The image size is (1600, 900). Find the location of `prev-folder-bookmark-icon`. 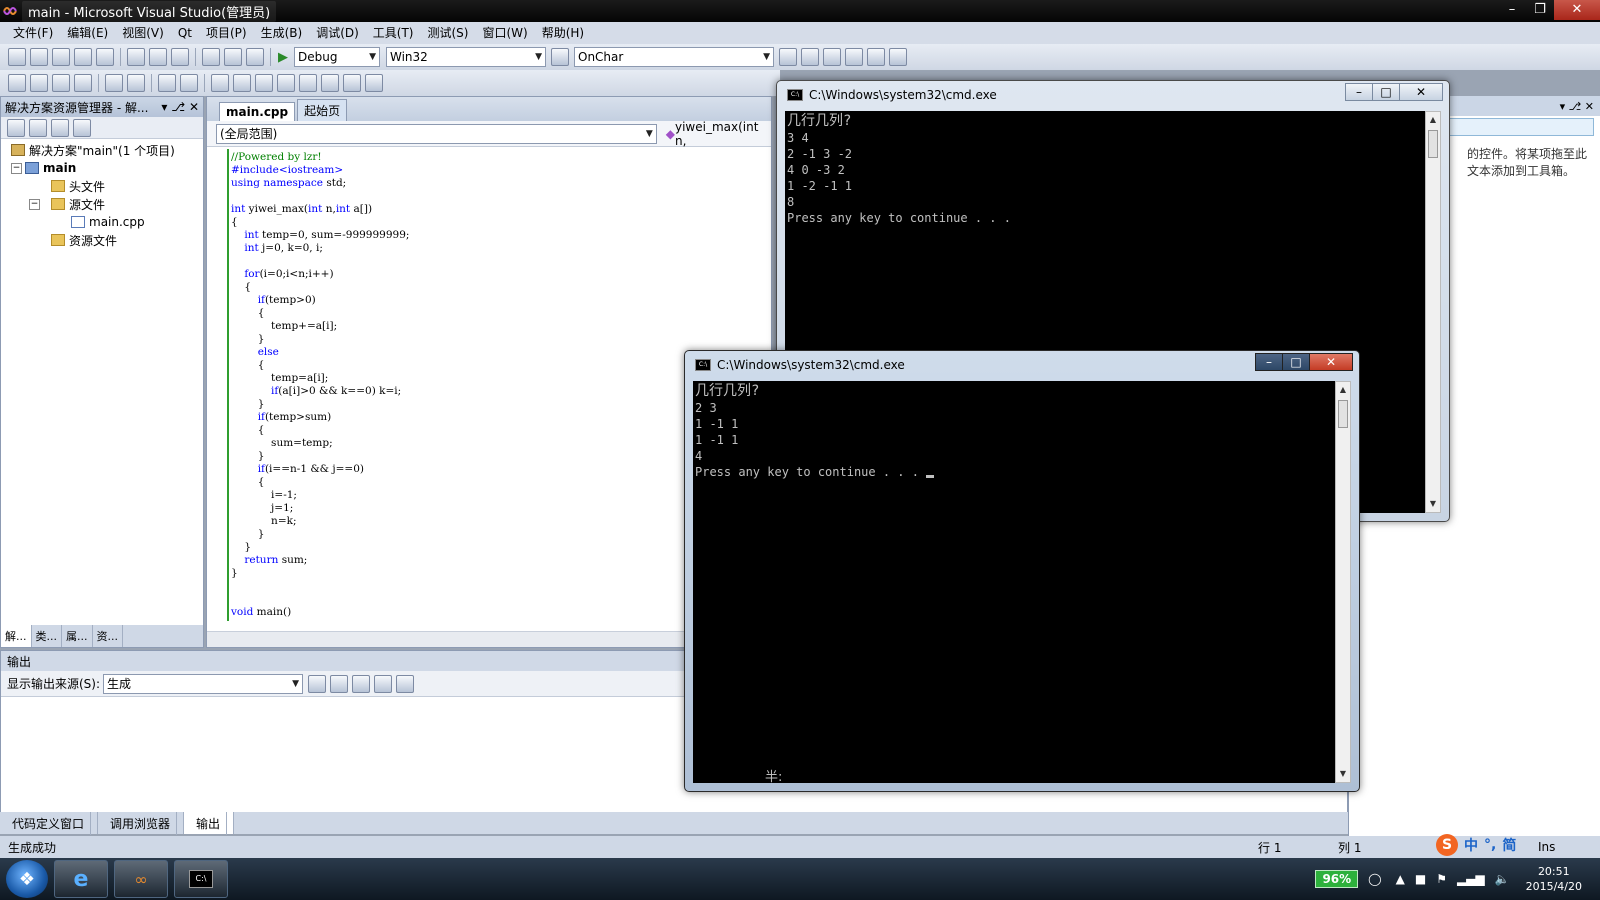

prev-folder-bookmark-icon is located at coordinates (286, 83).